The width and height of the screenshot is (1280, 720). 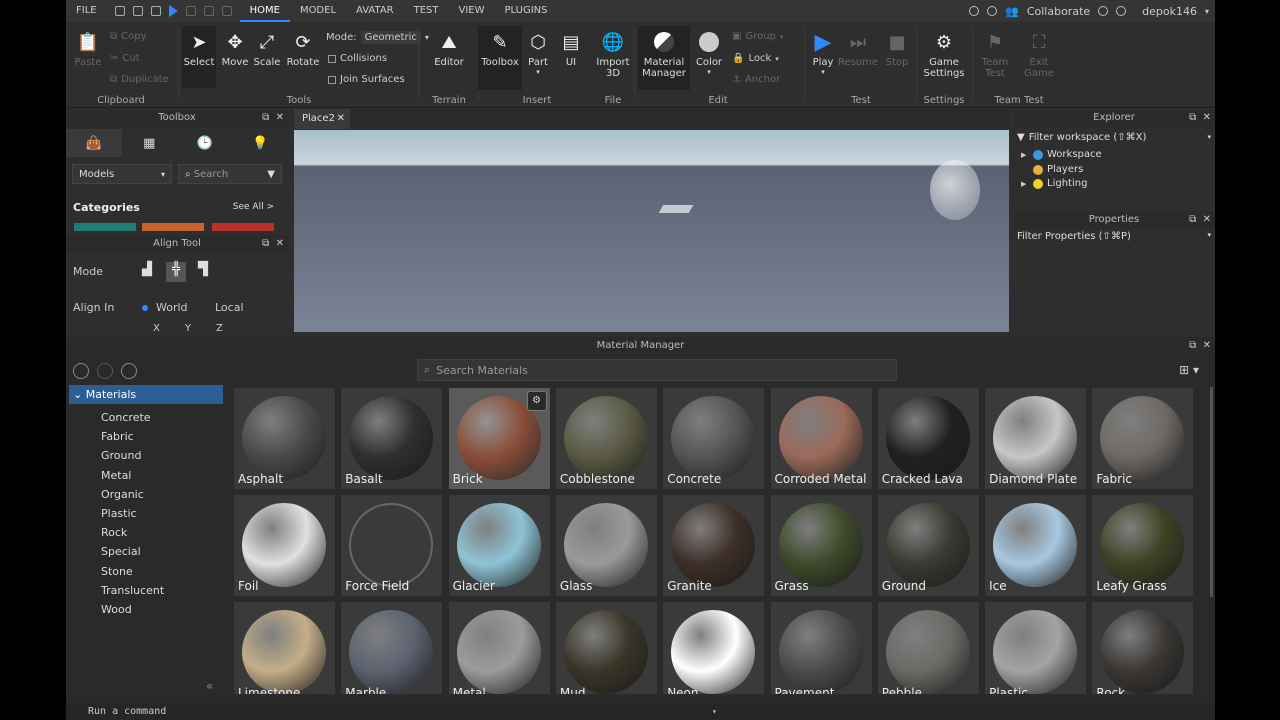 I want to click on paint-bucket-icon, so click(x=129, y=371).